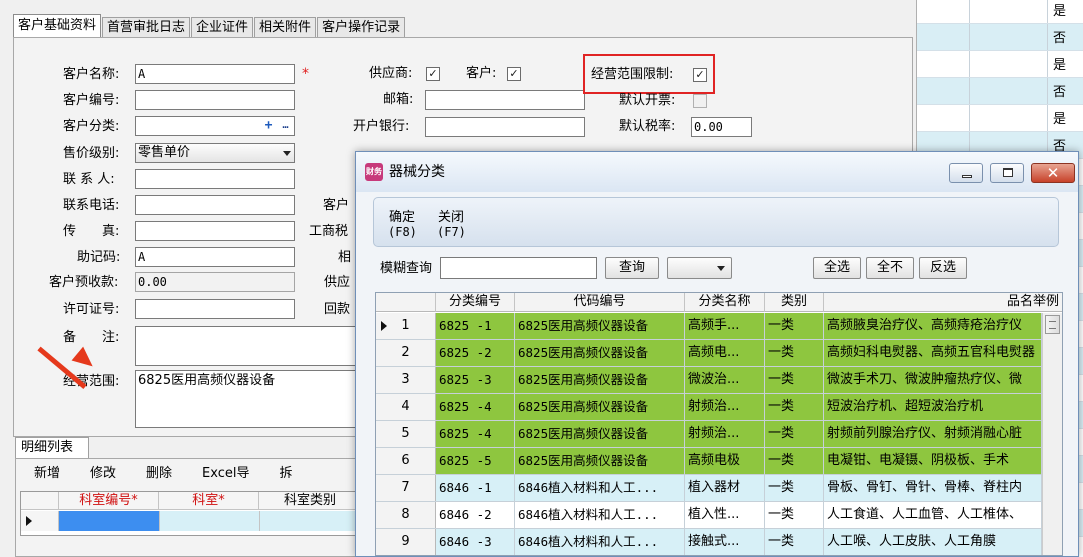 The width and height of the screenshot is (1083, 557). I want to click on scope-textarea: 6825医用高频仪器设备, so click(246, 399).